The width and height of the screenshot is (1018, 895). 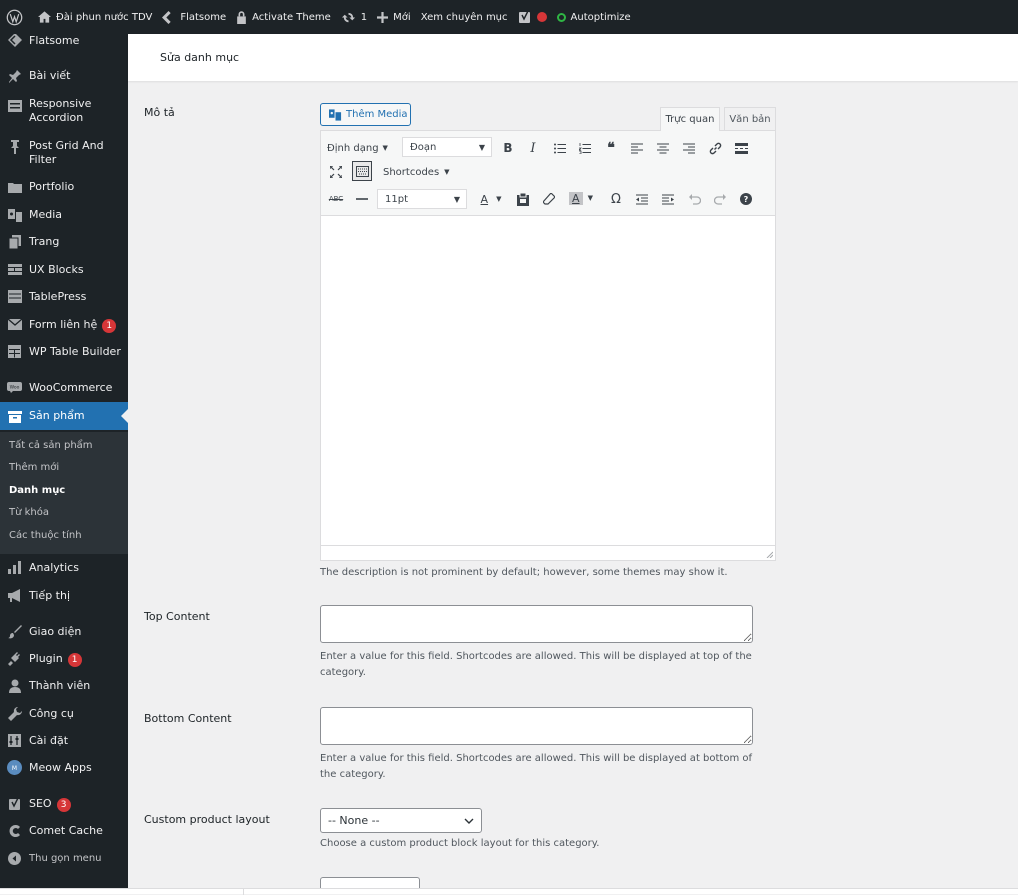 I want to click on sidebar-item-tablepress: TablePress, so click(x=64, y=296).